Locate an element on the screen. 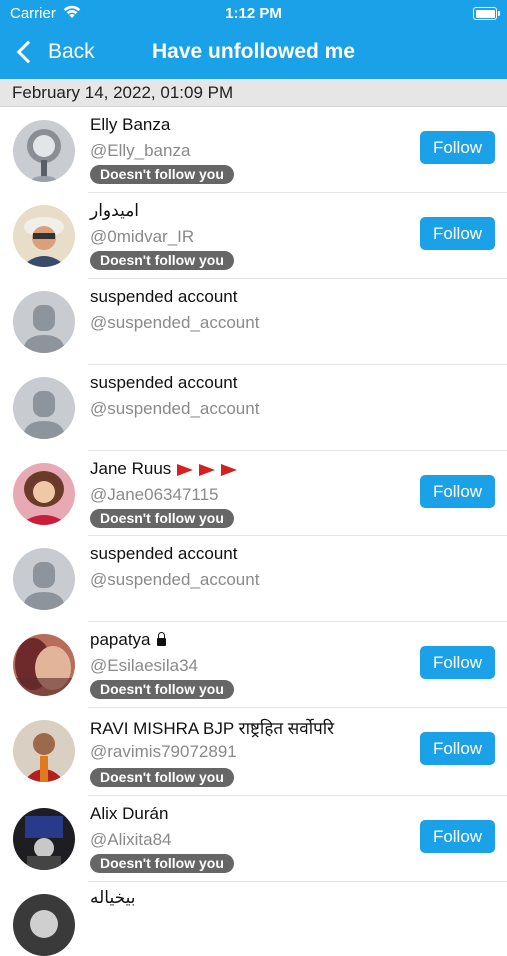 This screenshot has width=507, height=956. battery-icon is located at coordinates (486, 13).